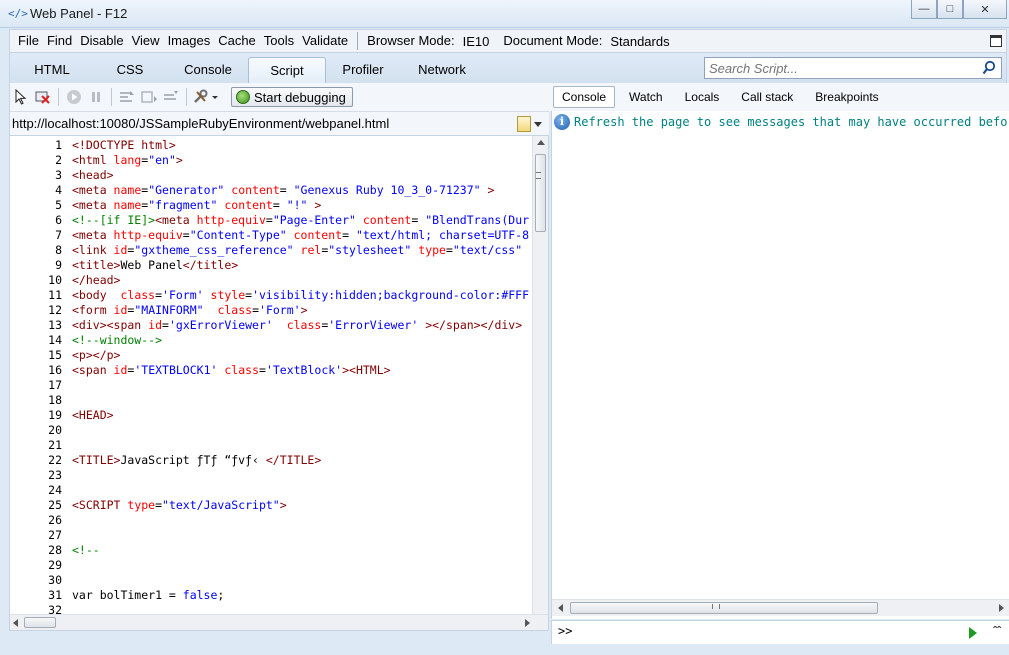 The width and height of the screenshot is (1009, 655). I want to click on select-element-icon, so click(21, 97).